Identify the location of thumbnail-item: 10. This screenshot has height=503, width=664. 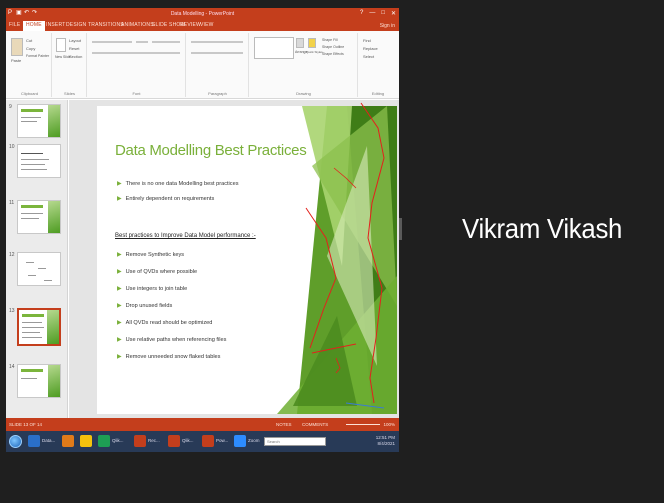
(36, 162).